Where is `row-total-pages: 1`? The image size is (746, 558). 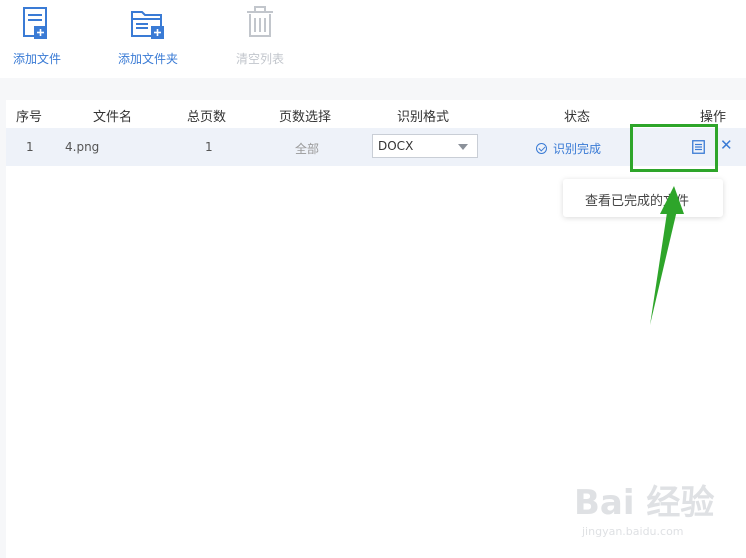 row-total-pages: 1 is located at coordinates (209, 147).